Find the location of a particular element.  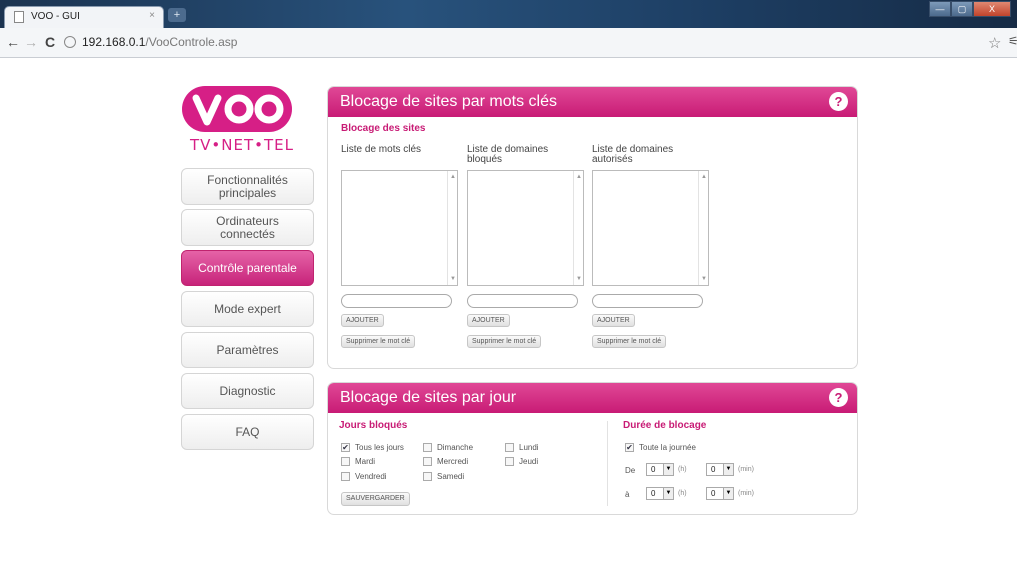

globe-icon is located at coordinates (70, 42).